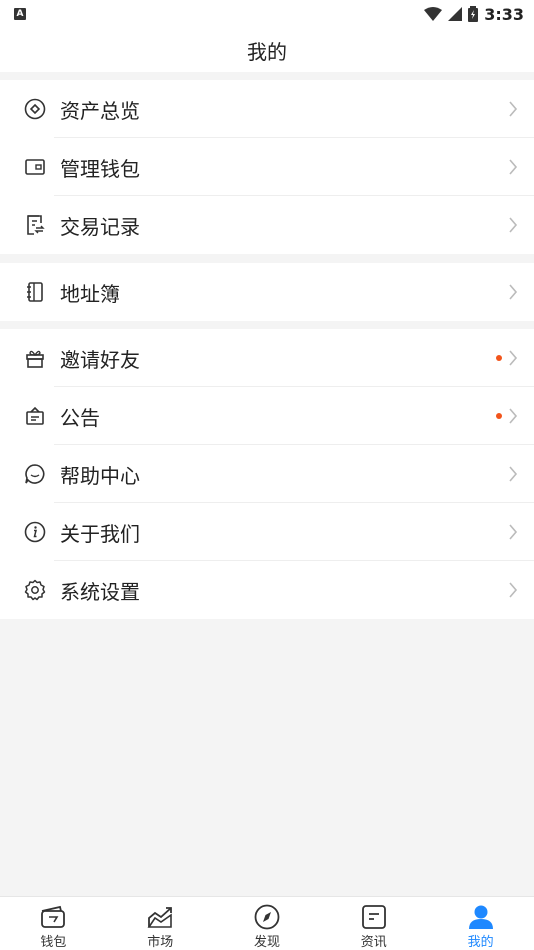 This screenshot has height=950, width=534. What do you see at coordinates (373, 942) in the screenshot?
I see `tab-label: 资讯` at bounding box center [373, 942].